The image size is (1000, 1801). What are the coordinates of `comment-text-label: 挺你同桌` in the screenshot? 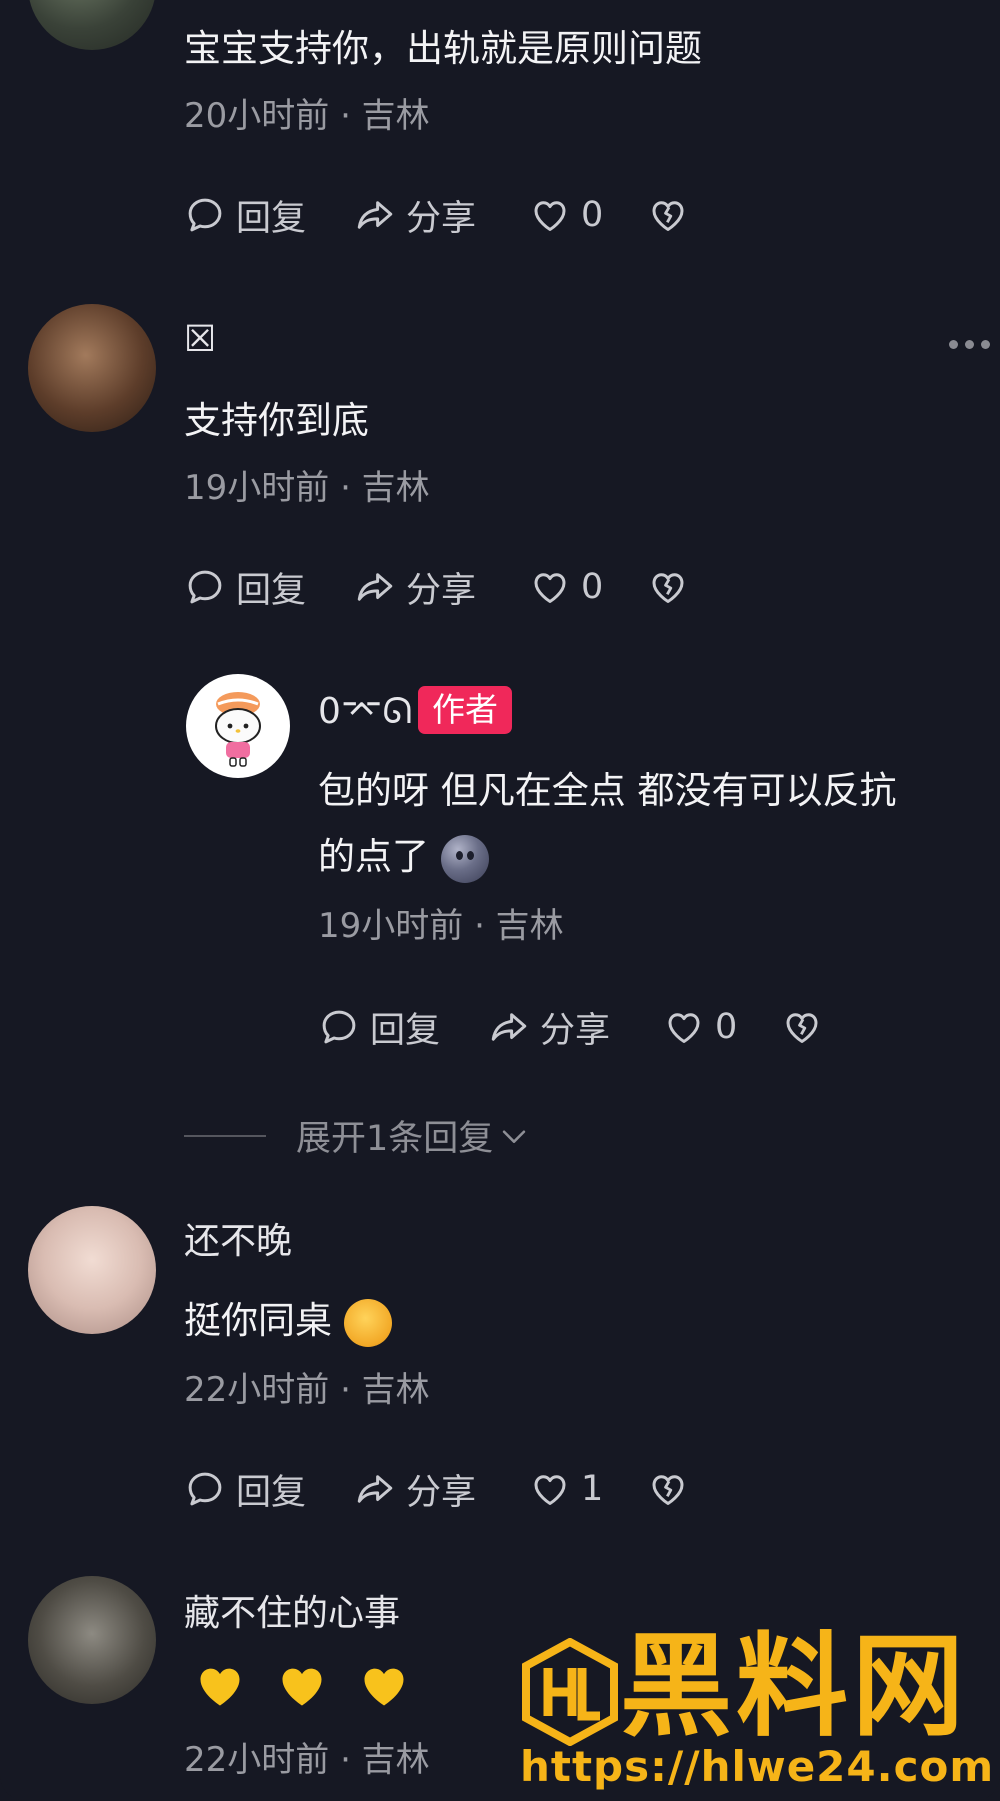 It's located at (258, 1320).